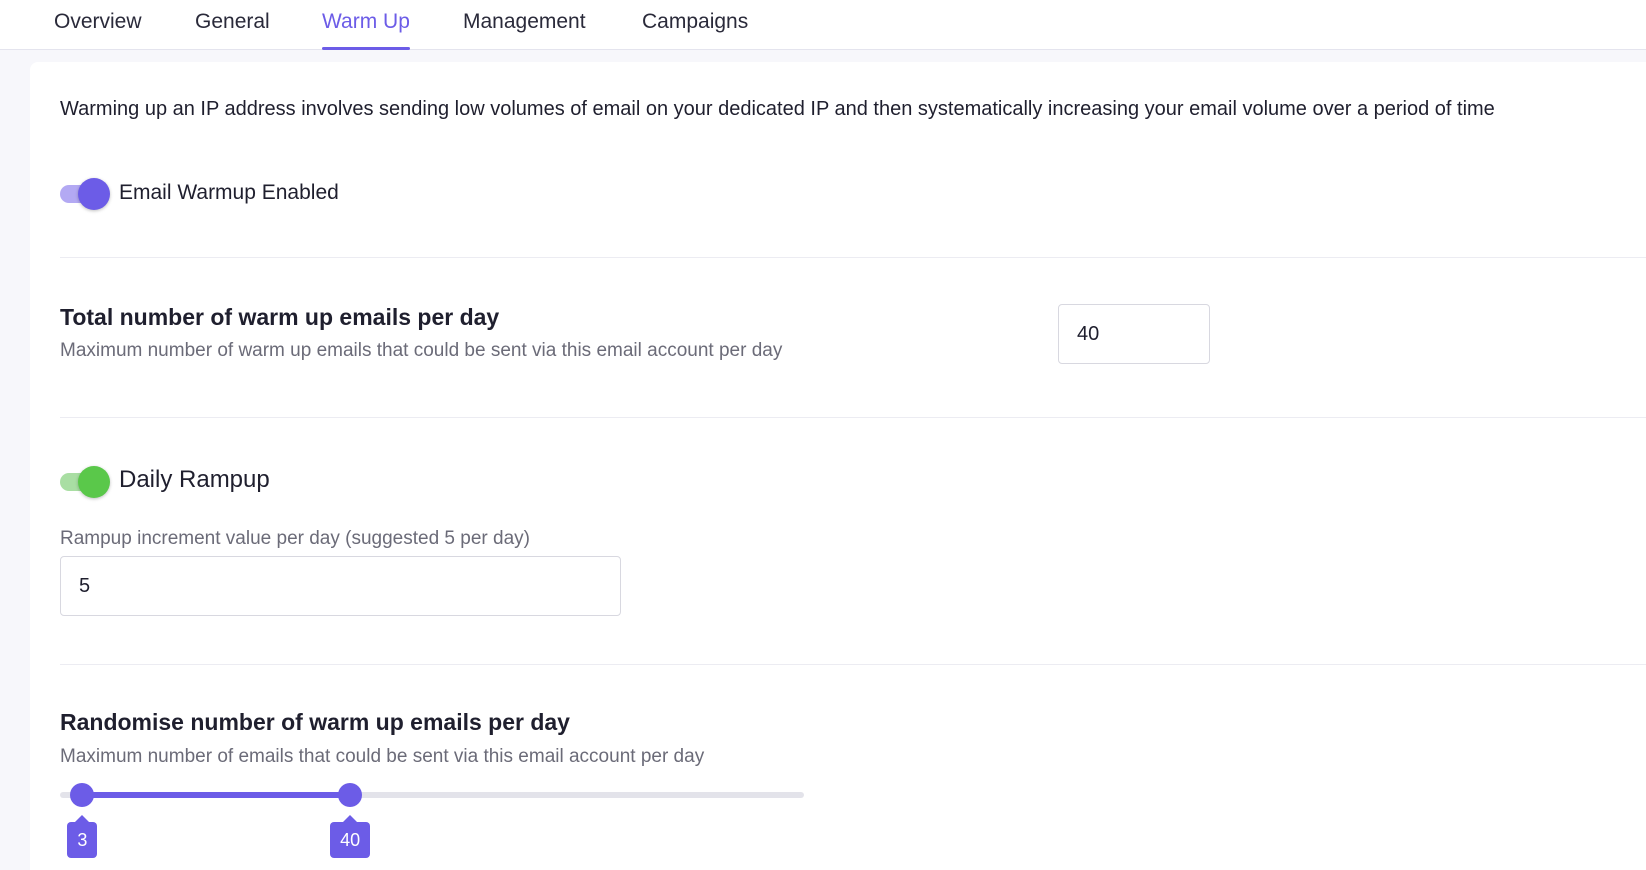  Describe the element at coordinates (524, 25) in the screenshot. I see `tab-management: Management` at that location.